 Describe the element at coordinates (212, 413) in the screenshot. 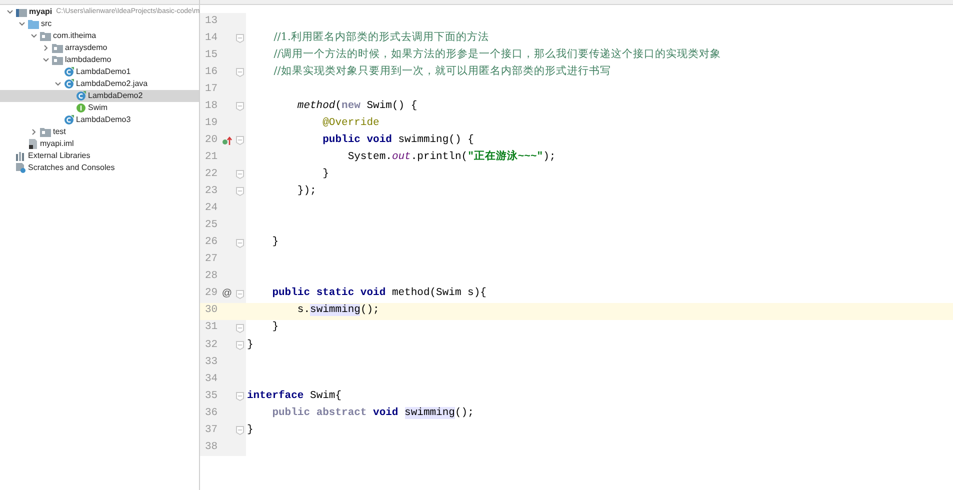

I see `line-number: 36` at that location.